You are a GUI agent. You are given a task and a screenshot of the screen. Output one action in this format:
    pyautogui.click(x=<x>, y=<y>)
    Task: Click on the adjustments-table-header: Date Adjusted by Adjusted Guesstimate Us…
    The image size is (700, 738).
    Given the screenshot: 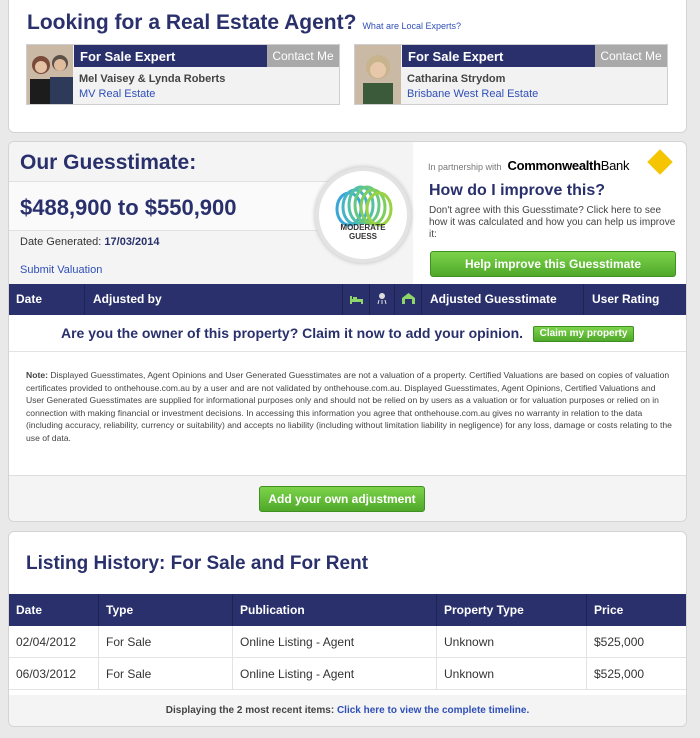 What is the action you would take?
    pyautogui.click(x=347, y=299)
    